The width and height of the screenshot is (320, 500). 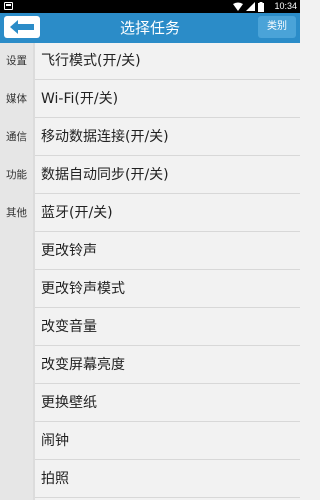 I want to click on back-arrow-icon, so click(x=22, y=27).